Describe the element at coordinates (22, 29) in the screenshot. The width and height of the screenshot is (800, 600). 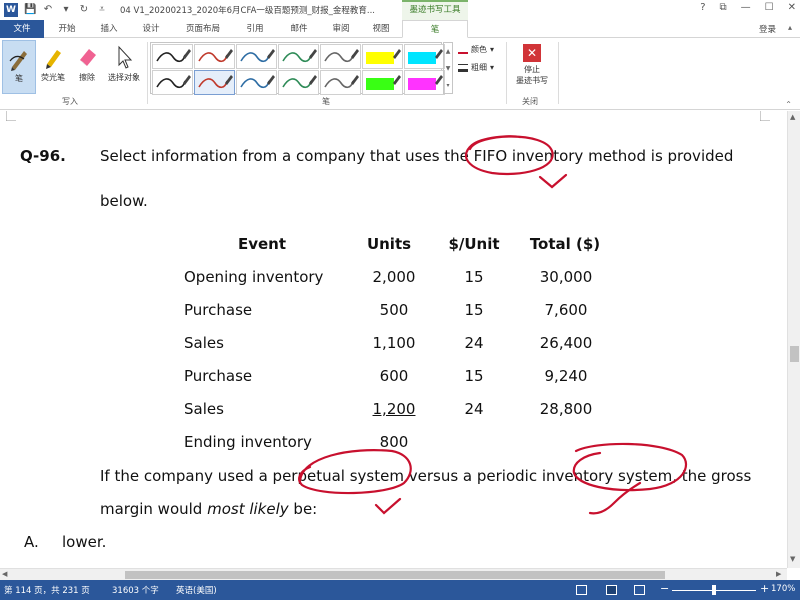
I see `tab-file: 文件` at that location.